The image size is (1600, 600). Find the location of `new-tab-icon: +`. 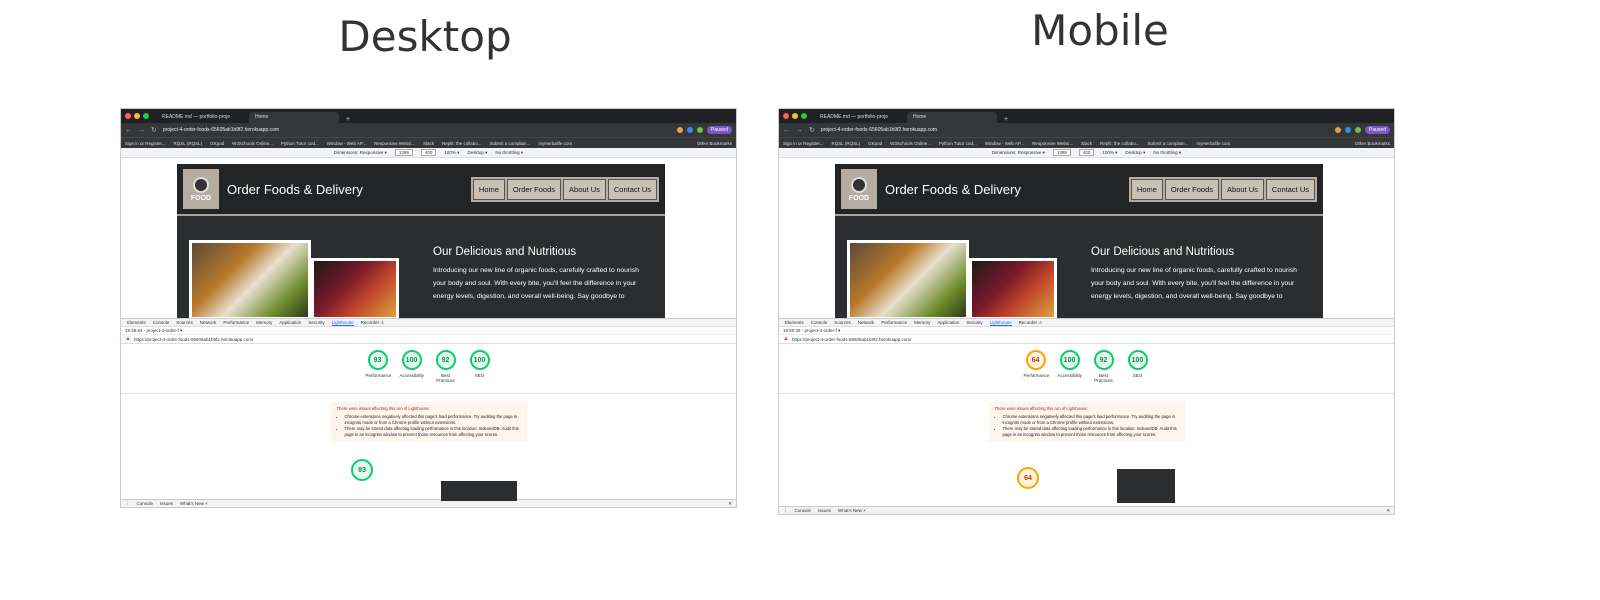

new-tab-icon: + is located at coordinates (1006, 119).